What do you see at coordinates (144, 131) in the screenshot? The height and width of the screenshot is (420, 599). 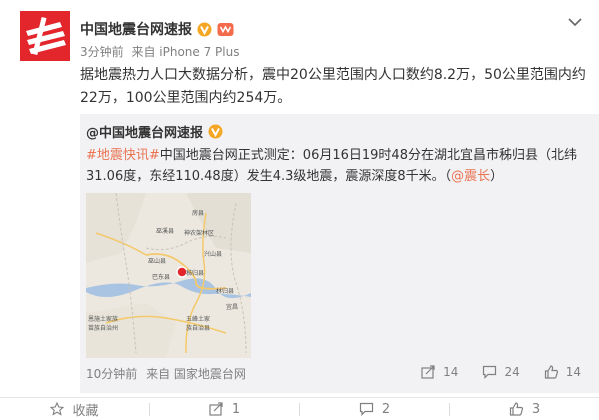 I see `repost-author-name: @中国地震台网速报` at bounding box center [144, 131].